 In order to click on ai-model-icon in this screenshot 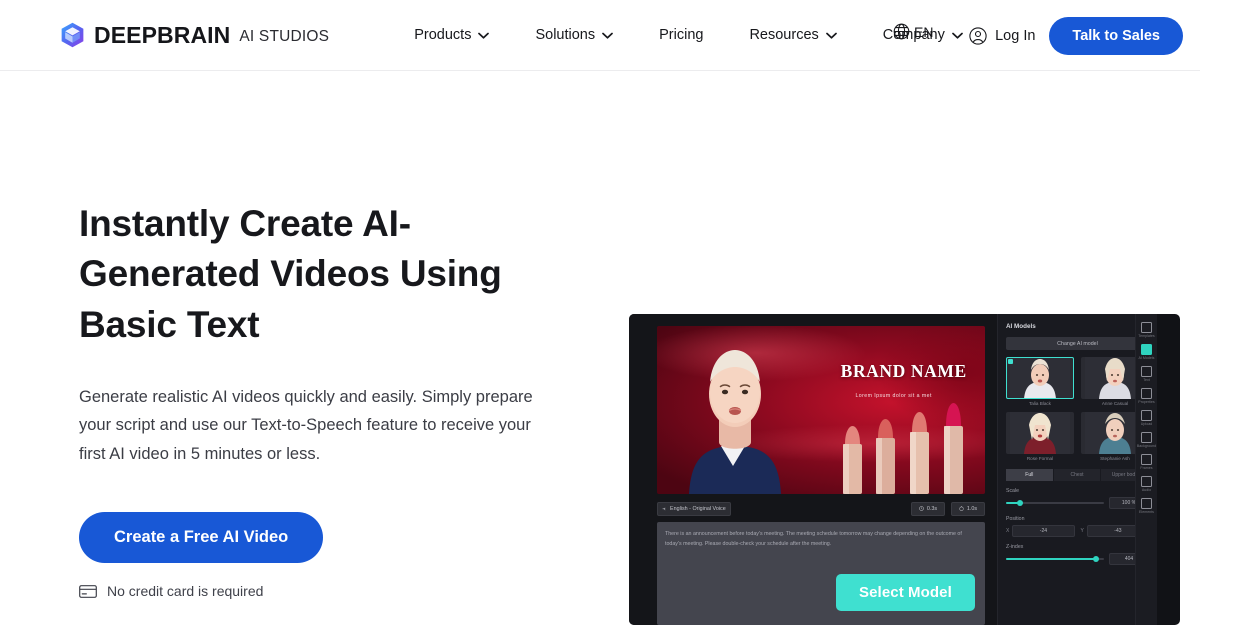, I will do `click(1146, 349)`.